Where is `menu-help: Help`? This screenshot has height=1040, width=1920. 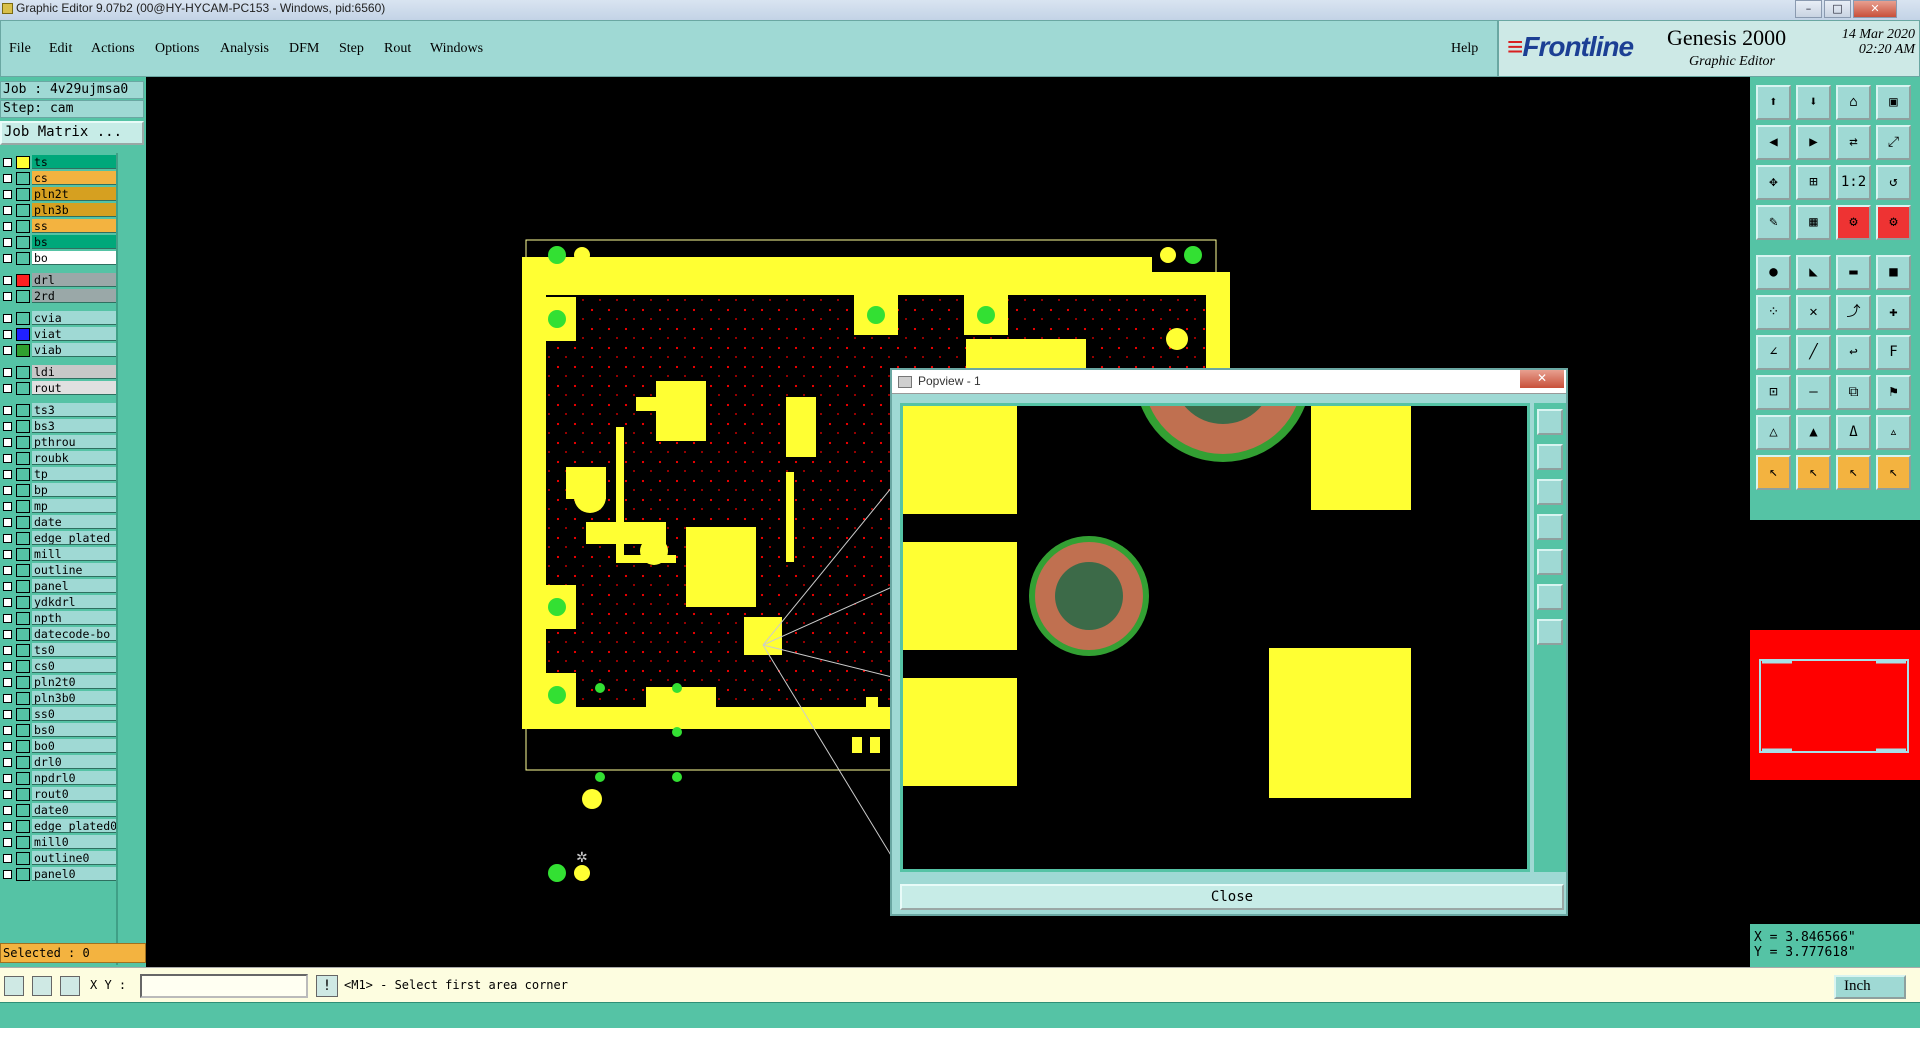 menu-help: Help is located at coordinates (1464, 49).